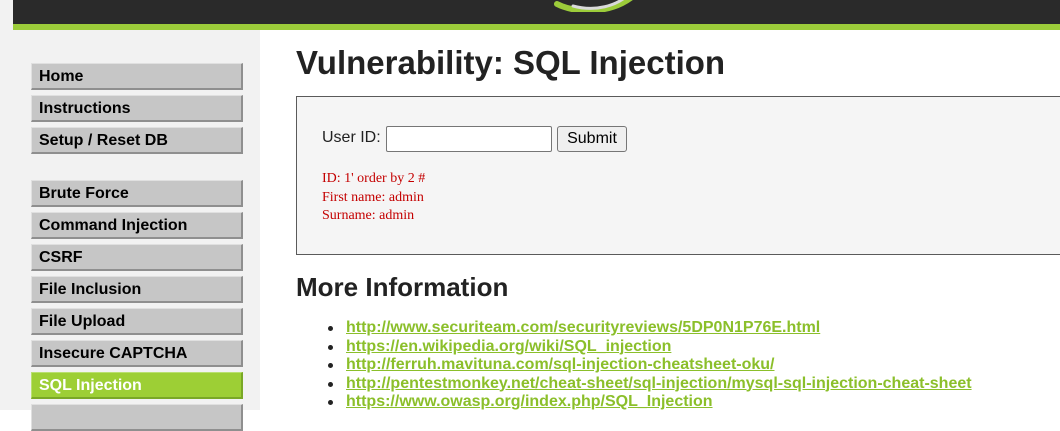 This screenshot has height=431, width=1060. I want to click on result-surname-line: Surname: admin, so click(368, 215).